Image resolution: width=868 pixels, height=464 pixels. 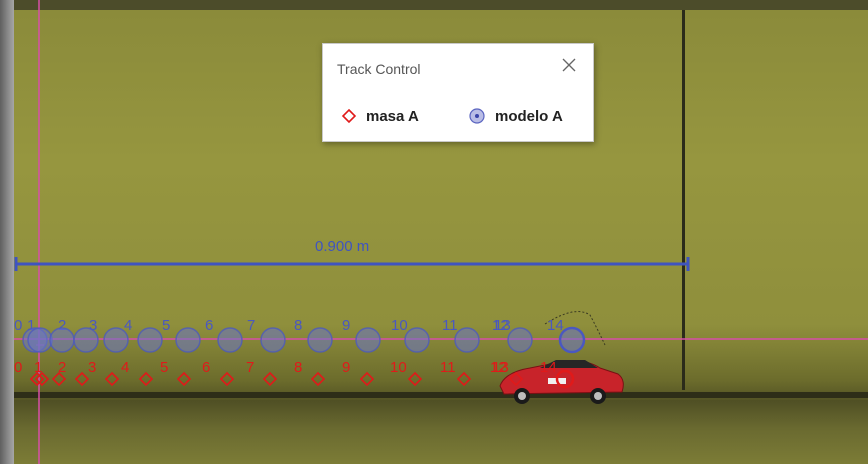 What do you see at coordinates (399, 325) in the screenshot?
I see `modelo-frame-label: 10` at bounding box center [399, 325].